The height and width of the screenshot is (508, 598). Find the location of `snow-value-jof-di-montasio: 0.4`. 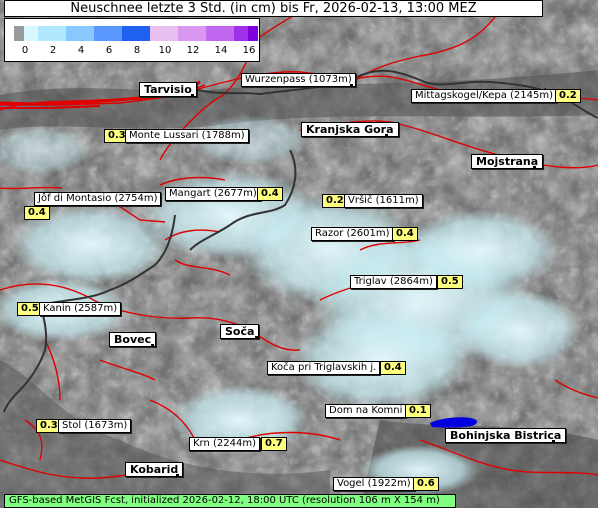

snow-value-jof-di-montasio: 0.4 is located at coordinates (37, 213).